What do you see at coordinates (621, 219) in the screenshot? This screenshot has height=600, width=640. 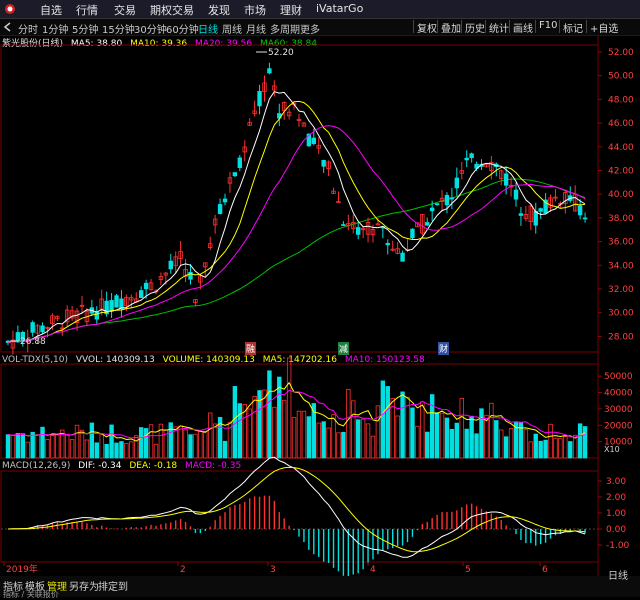 I see `price-tick-label: 38.00` at bounding box center [621, 219].